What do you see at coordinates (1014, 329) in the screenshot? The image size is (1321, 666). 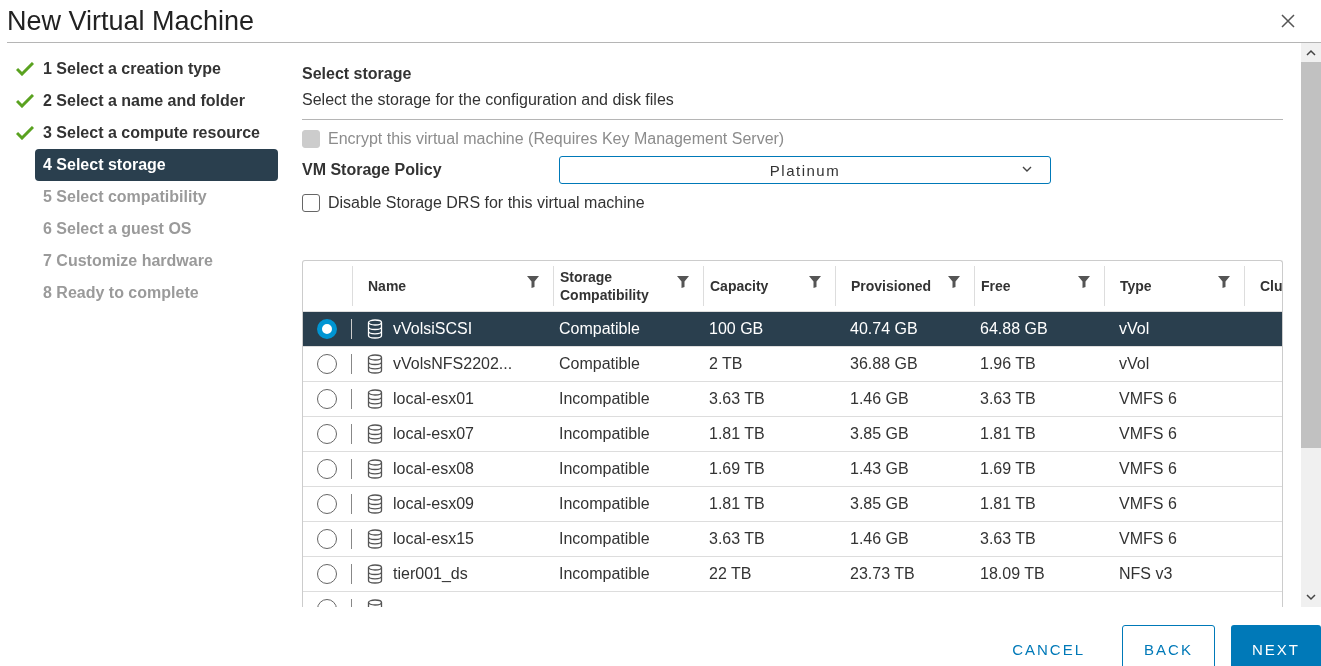 I see `table-cell: 64.88 GB` at bounding box center [1014, 329].